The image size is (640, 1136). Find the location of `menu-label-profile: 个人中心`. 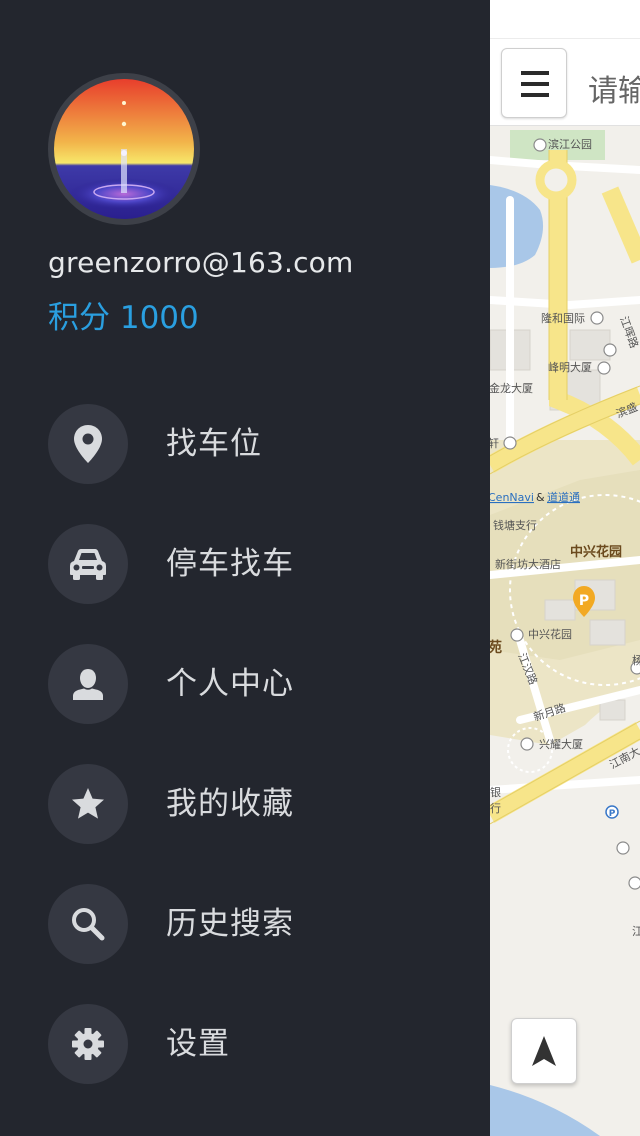

menu-label-profile: 个人中心 is located at coordinates (230, 684).